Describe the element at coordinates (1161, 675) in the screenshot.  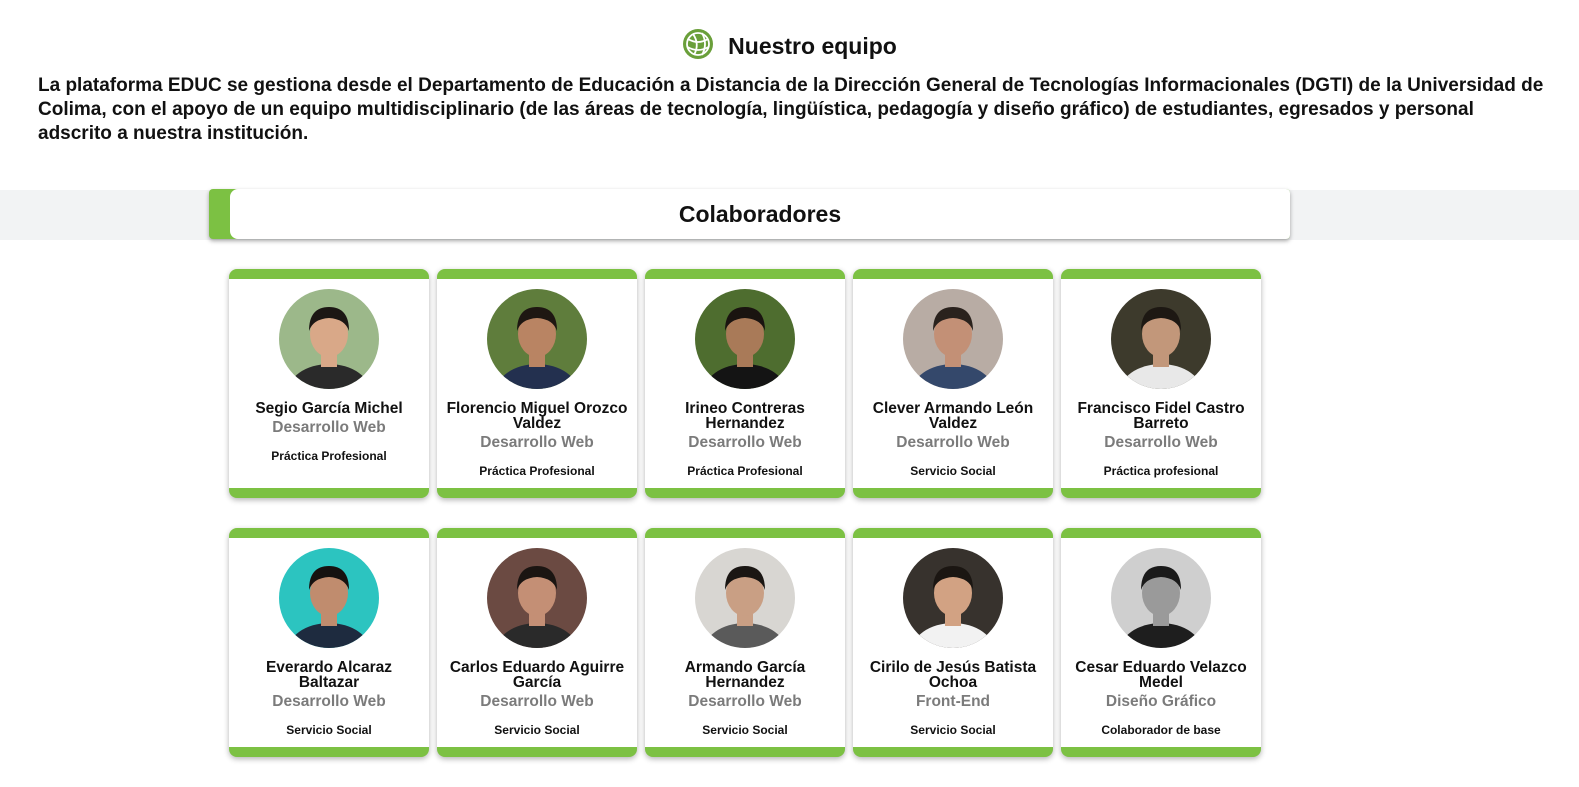
I see `member-name: Cesar Eduardo Velazco Medel` at that location.